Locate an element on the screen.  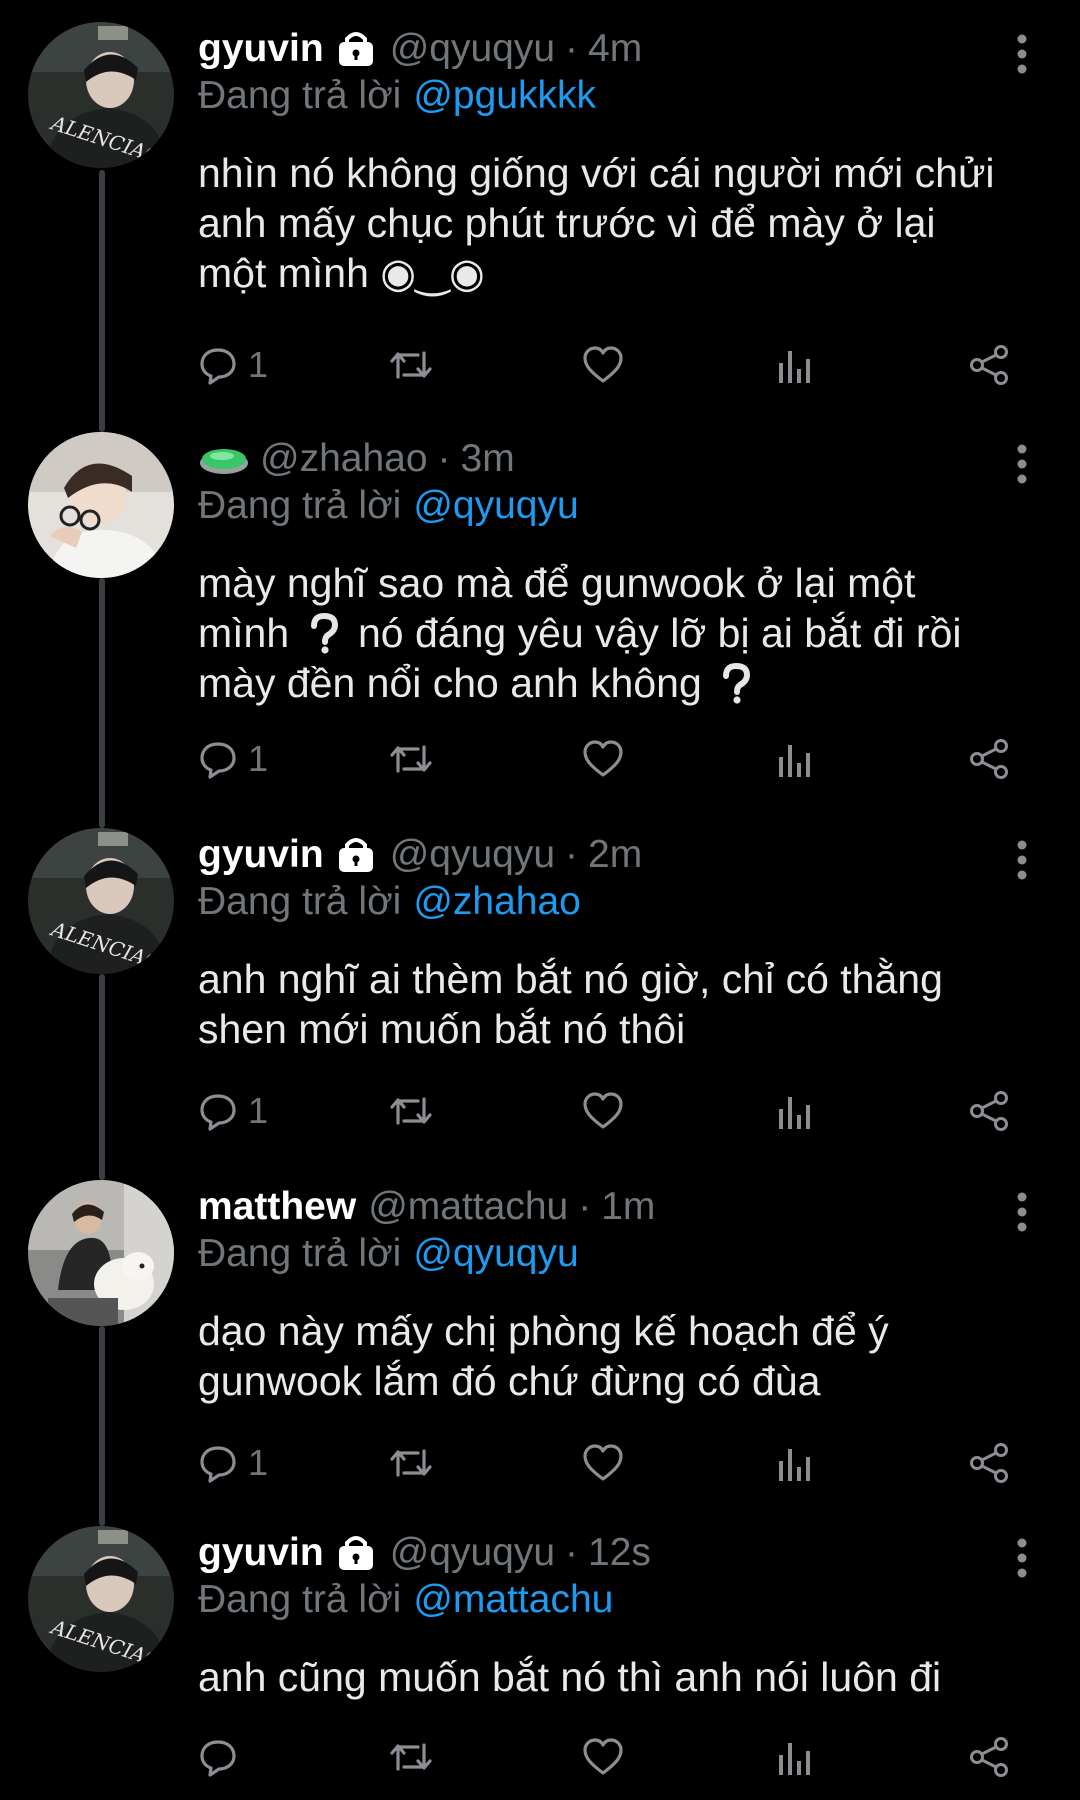
mention-link: @zhahao is located at coordinates (497, 901).